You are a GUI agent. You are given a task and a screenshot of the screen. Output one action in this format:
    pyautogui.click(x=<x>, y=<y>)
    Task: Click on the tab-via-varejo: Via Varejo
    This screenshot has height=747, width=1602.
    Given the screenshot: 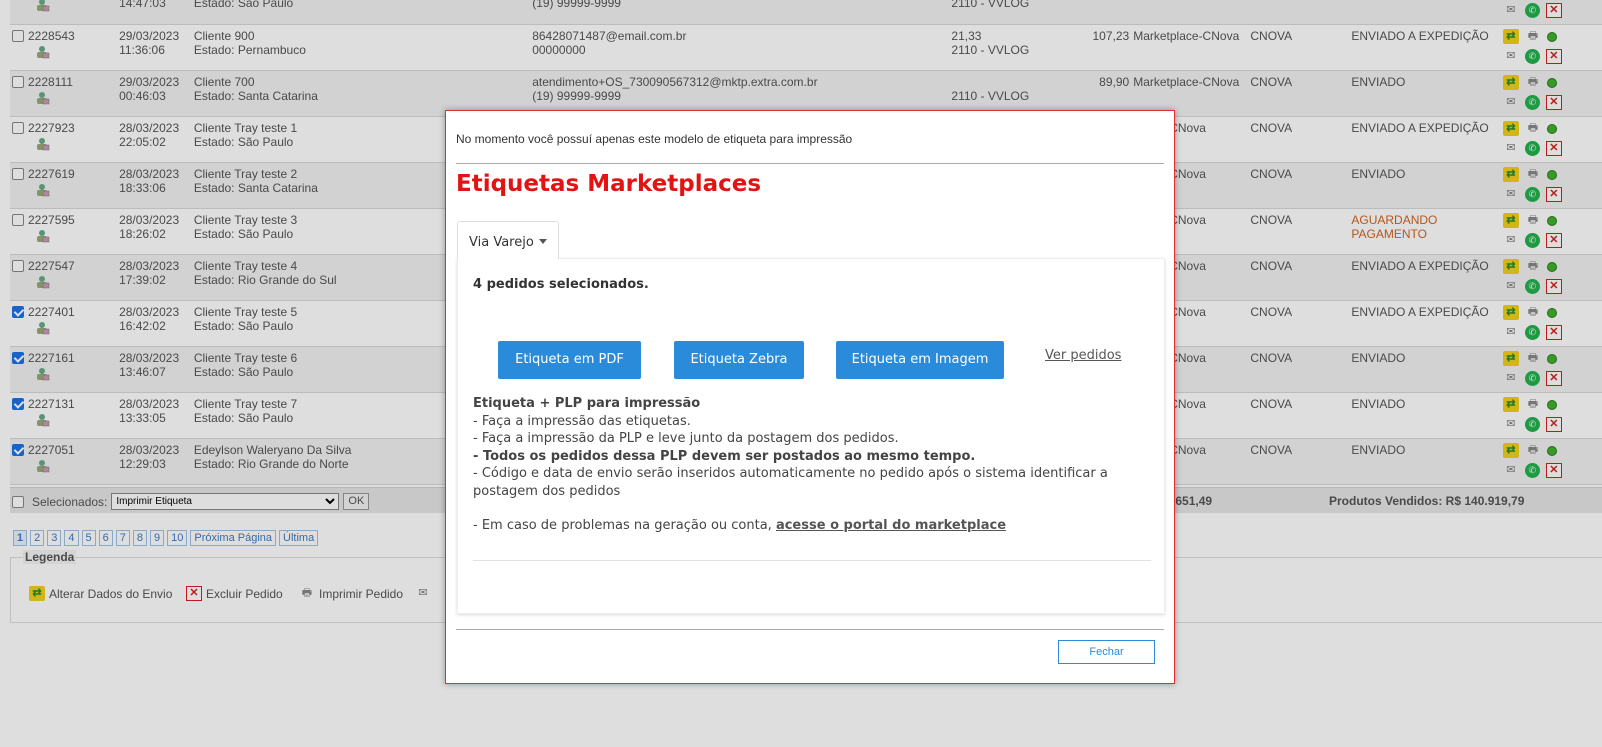 What is the action you would take?
    pyautogui.click(x=508, y=240)
    